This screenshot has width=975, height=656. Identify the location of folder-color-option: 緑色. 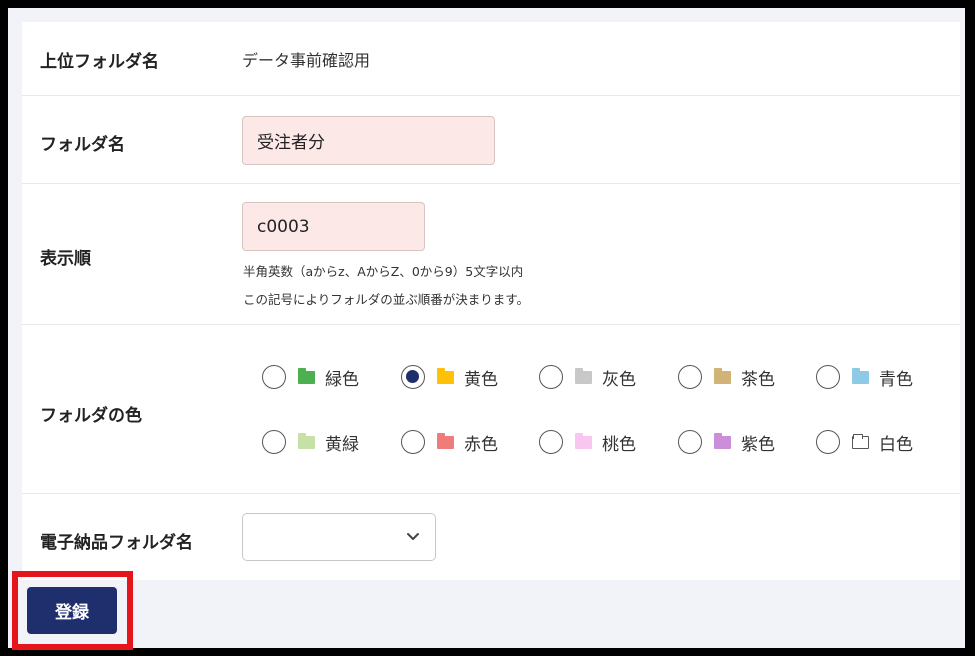
(310, 377).